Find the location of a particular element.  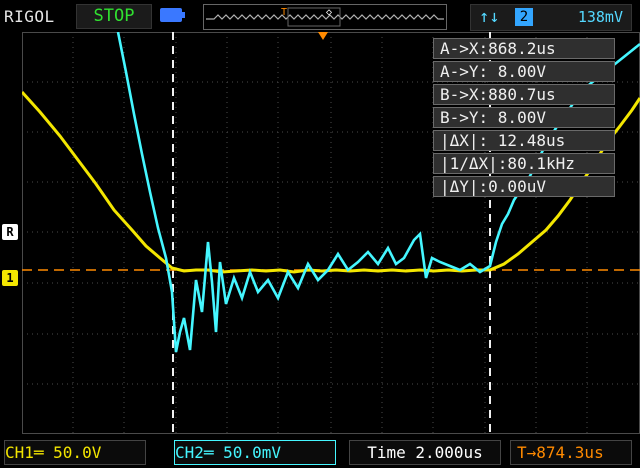

ch1-scale: CH1═ 50.0V is located at coordinates (75, 452).